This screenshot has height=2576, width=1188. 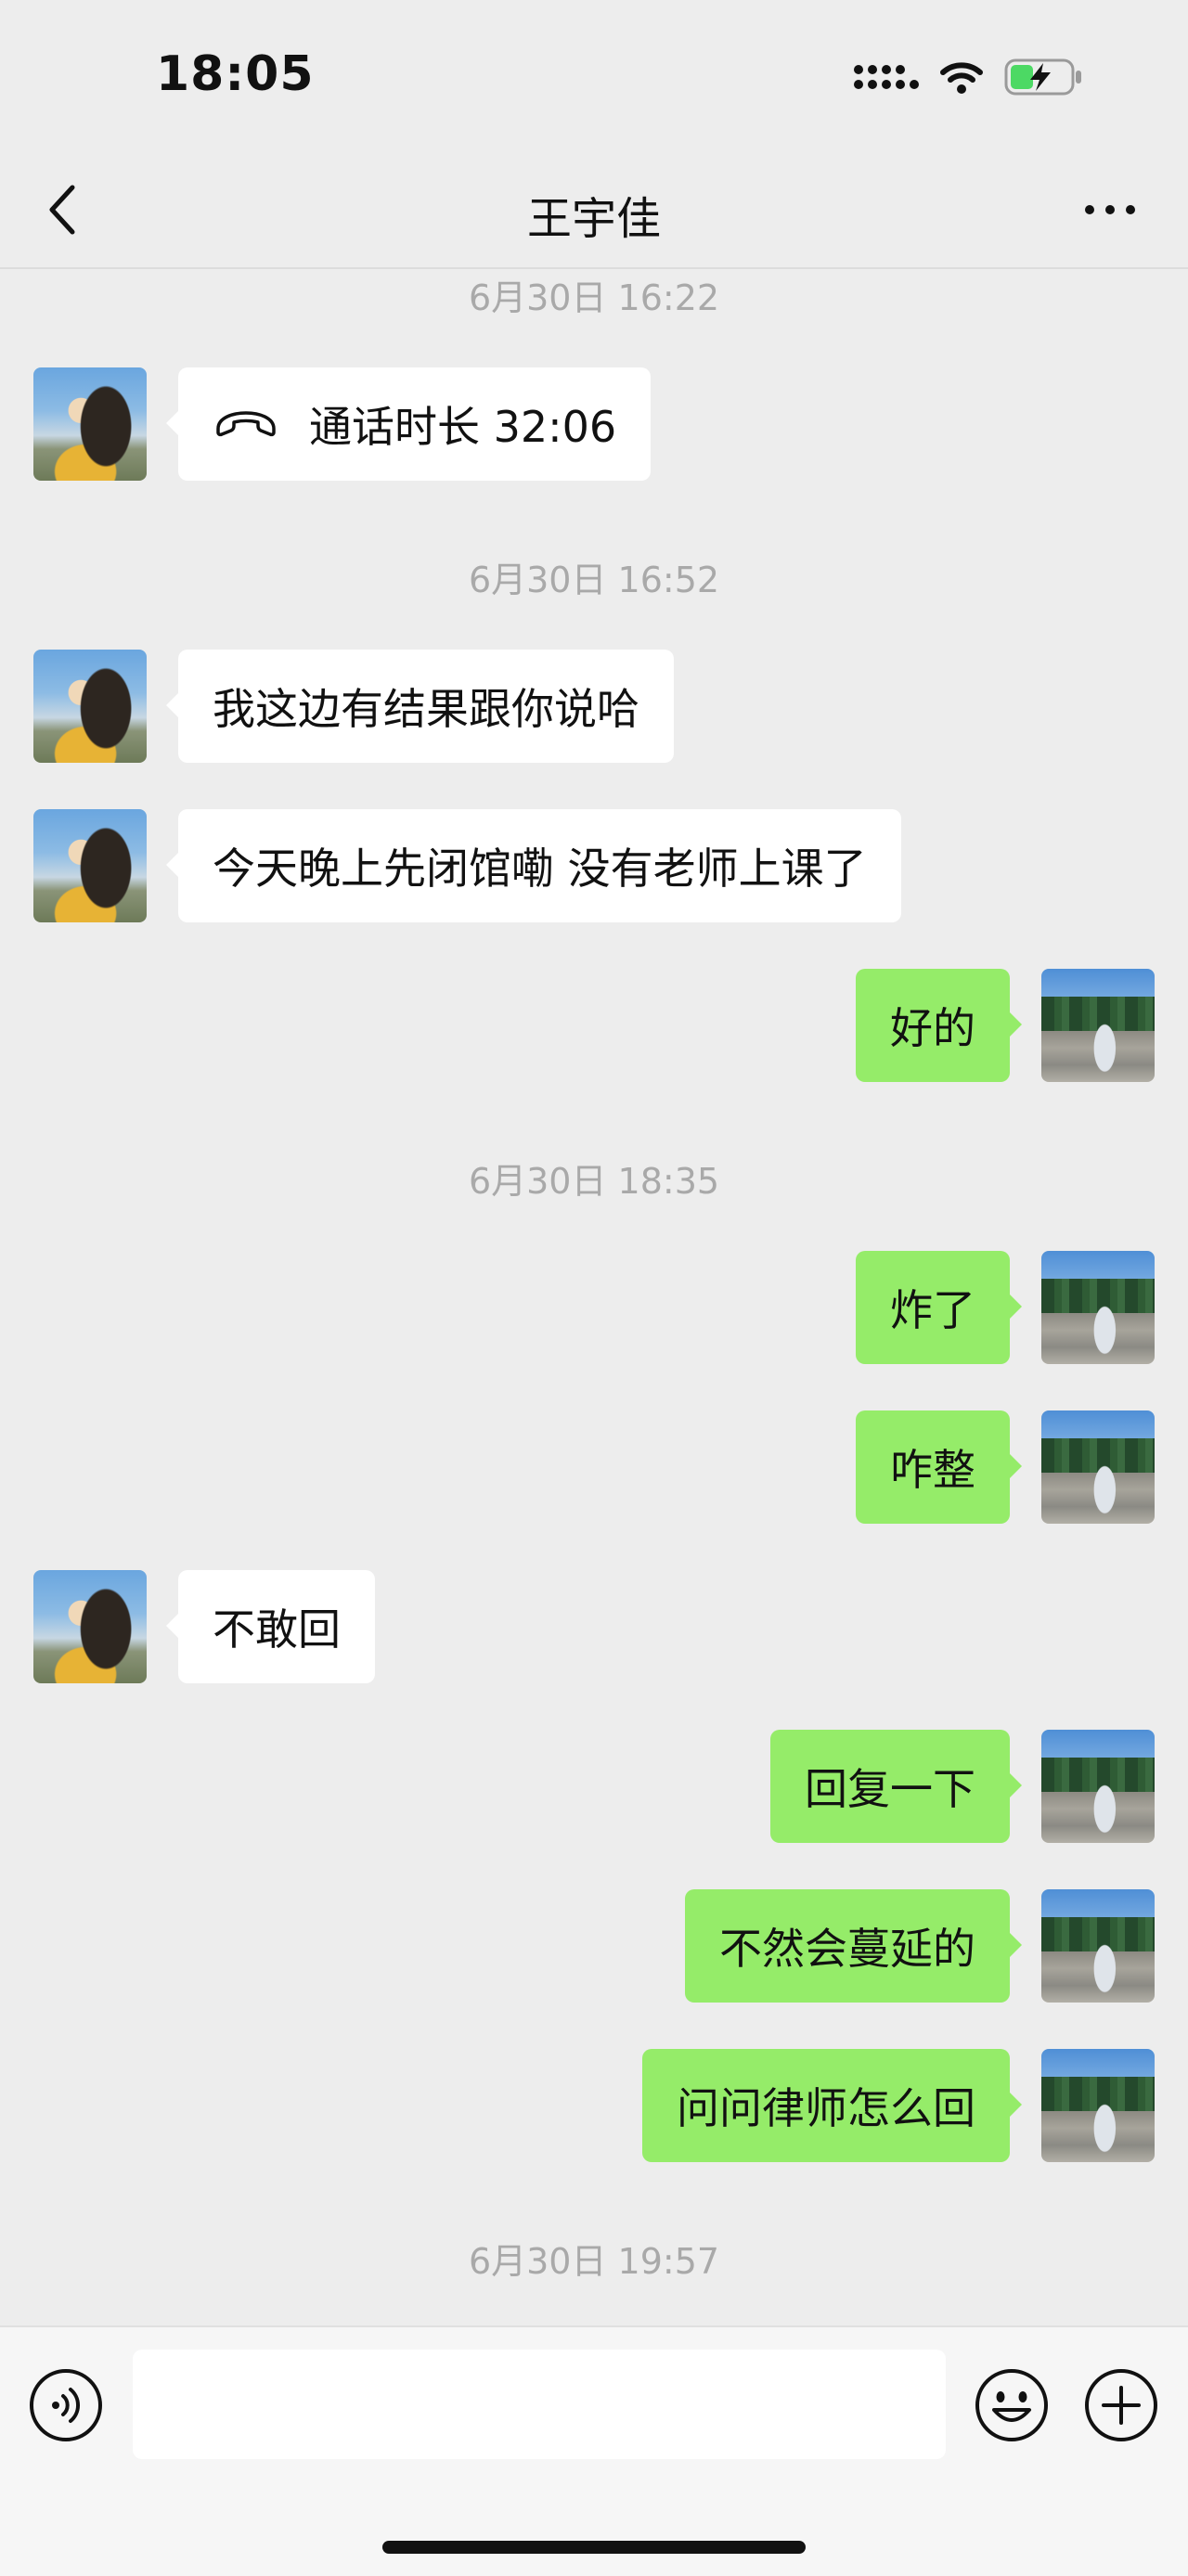 I want to click on message-row: 通话时长 32:06, so click(x=594, y=425).